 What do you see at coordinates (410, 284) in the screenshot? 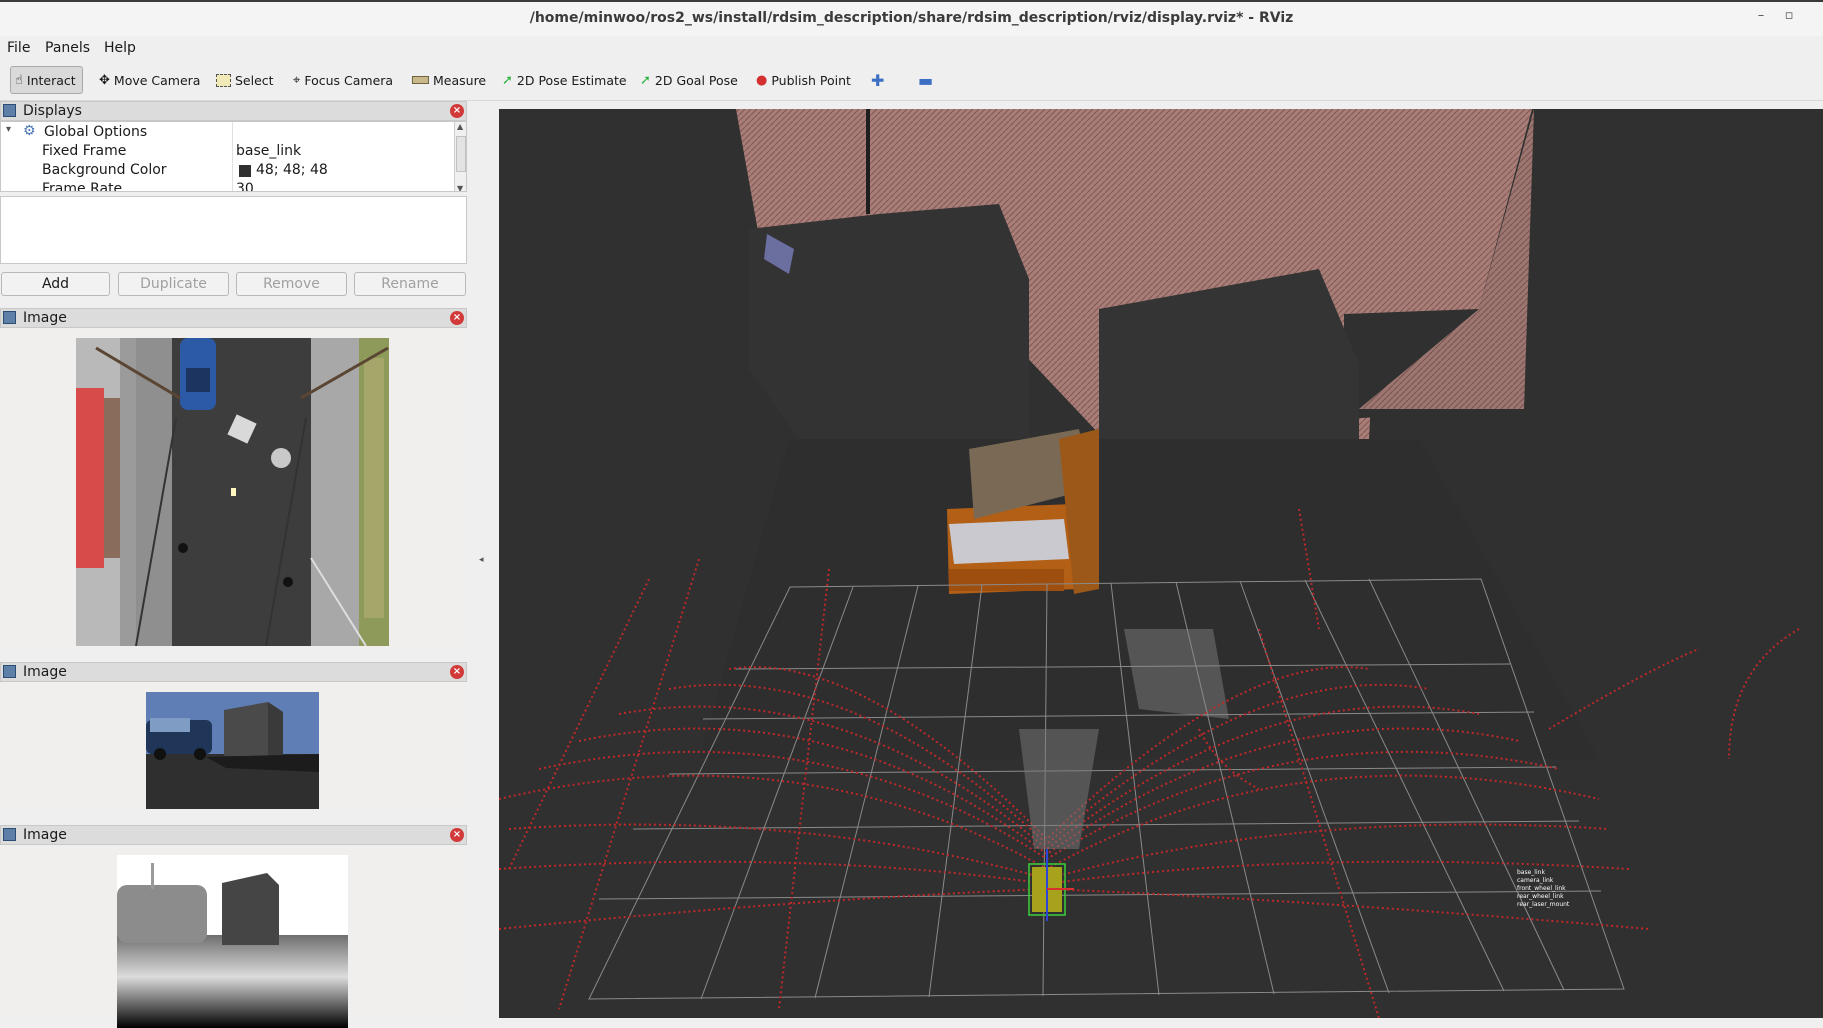
I see `rename-button: Rename` at bounding box center [410, 284].